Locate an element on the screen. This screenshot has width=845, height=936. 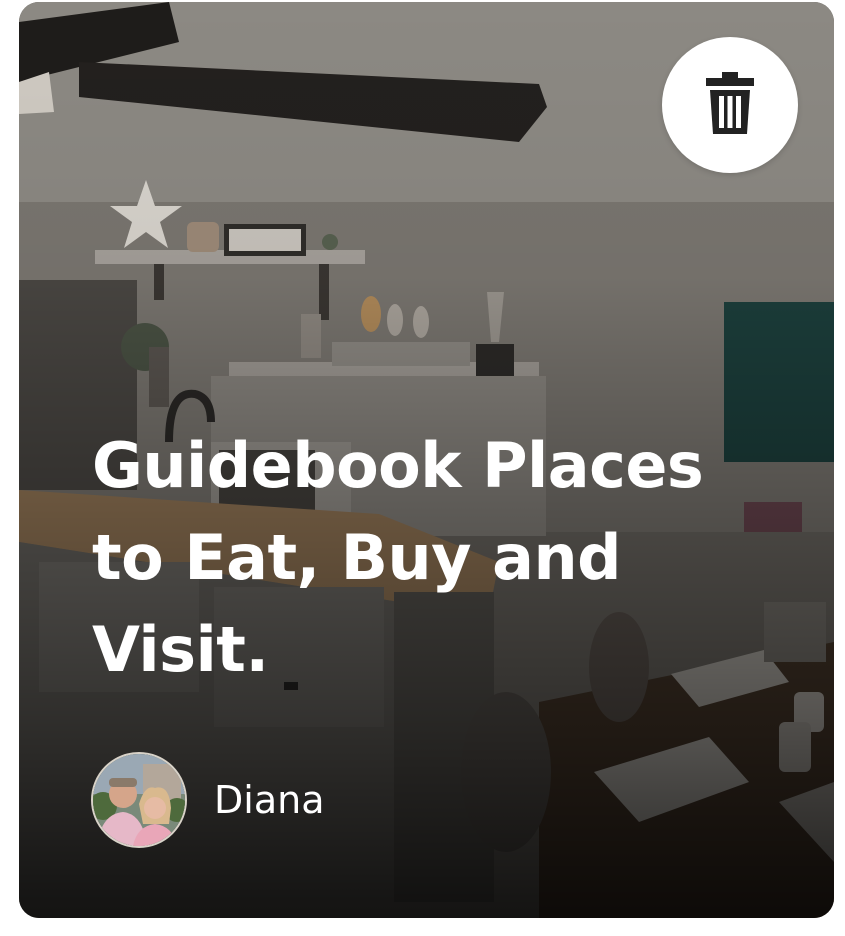
delete-button is located at coordinates (730, 105).